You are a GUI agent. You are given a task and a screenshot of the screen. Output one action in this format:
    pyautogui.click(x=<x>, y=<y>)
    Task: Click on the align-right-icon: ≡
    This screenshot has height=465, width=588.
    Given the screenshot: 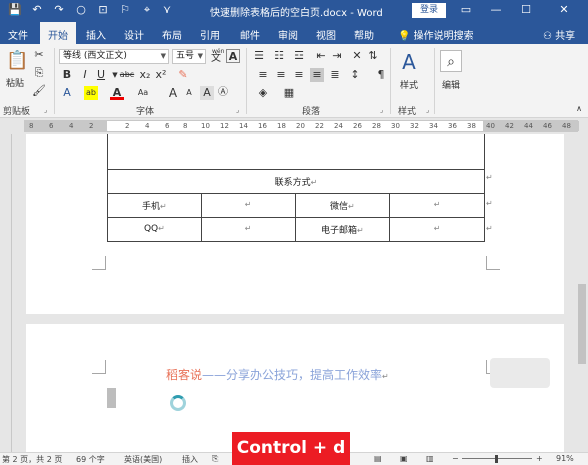 What is the action you would take?
    pyautogui.click(x=299, y=75)
    